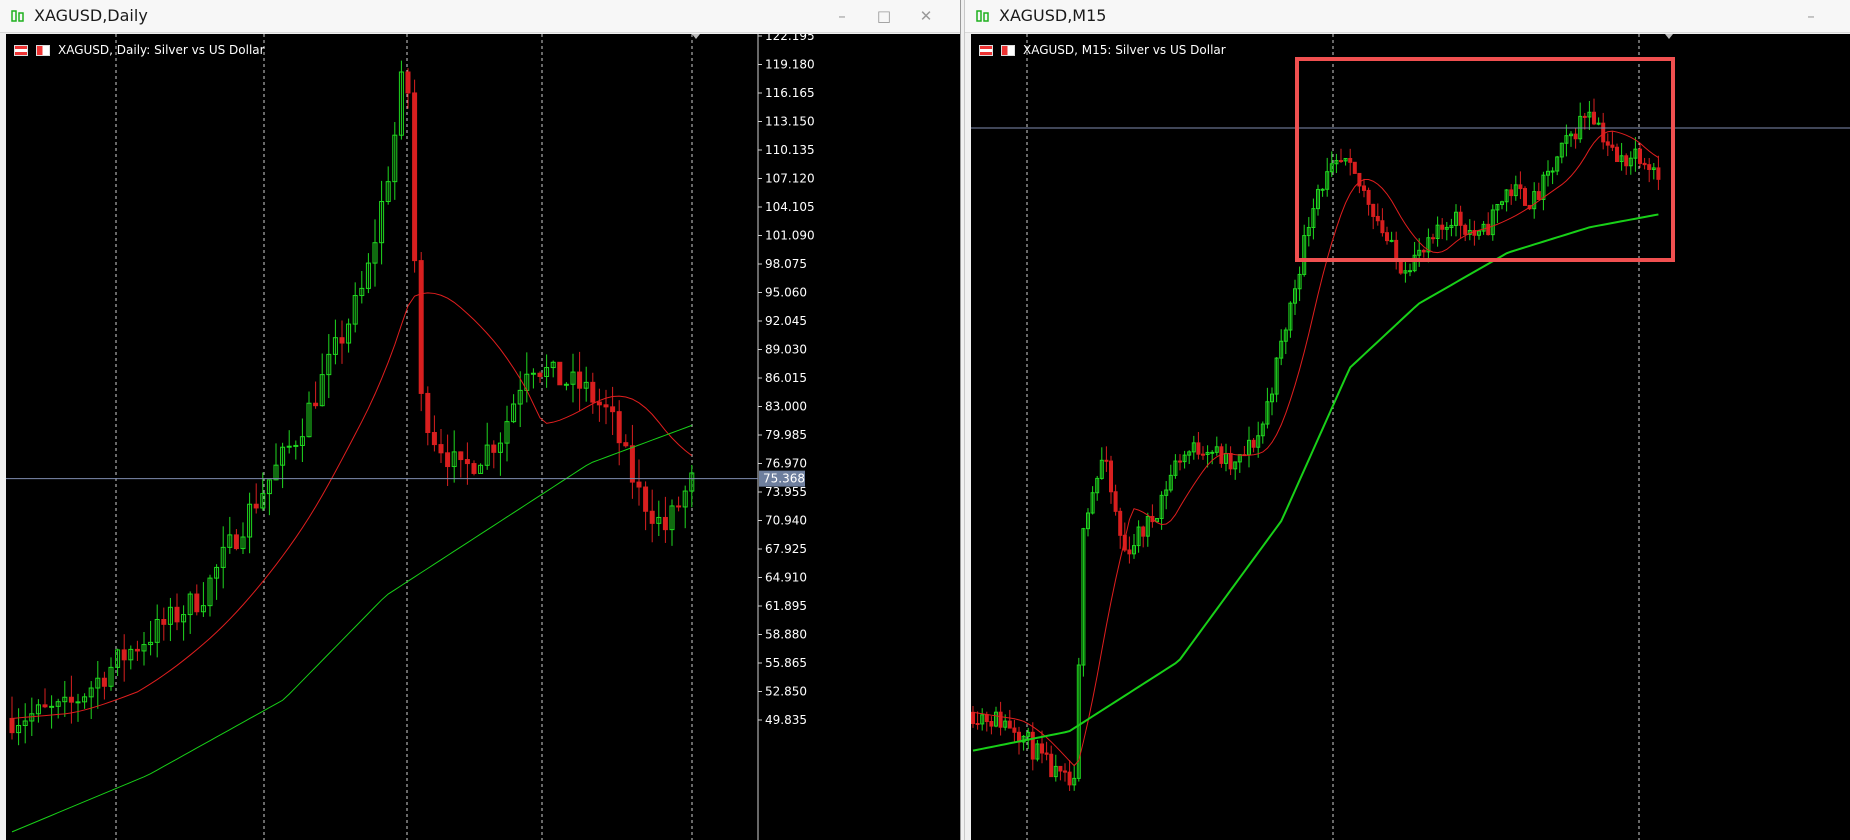 Image resolution: width=1850 pixels, height=840 pixels. I want to click on price-label: 95.060, so click(786, 293).